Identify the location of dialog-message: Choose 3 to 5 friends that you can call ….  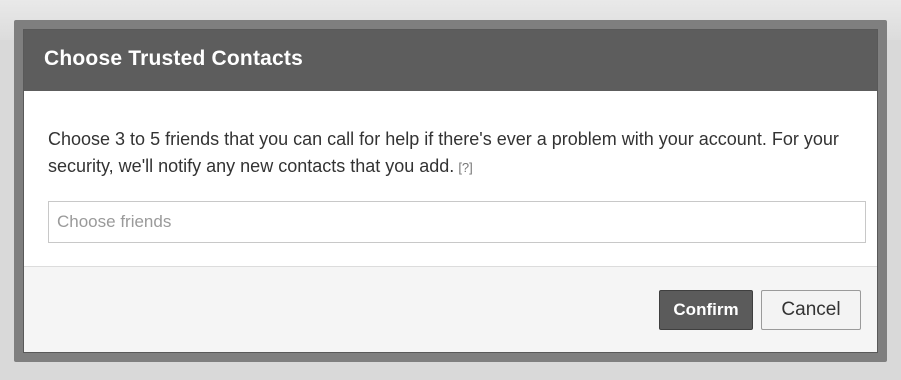
(458, 153).